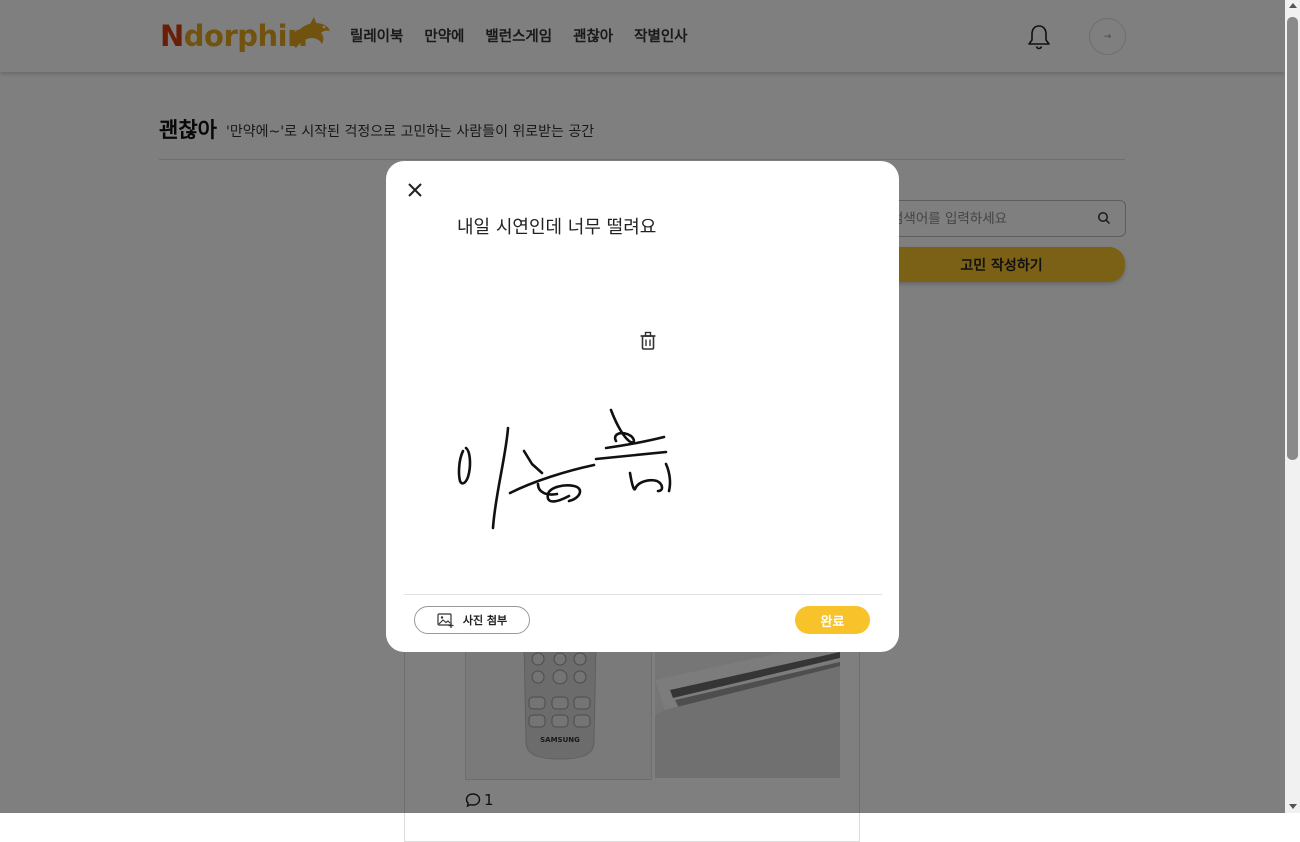 The image size is (1300, 842). I want to click on attach-photo-button: 사진 첨부, so click(472, 620).